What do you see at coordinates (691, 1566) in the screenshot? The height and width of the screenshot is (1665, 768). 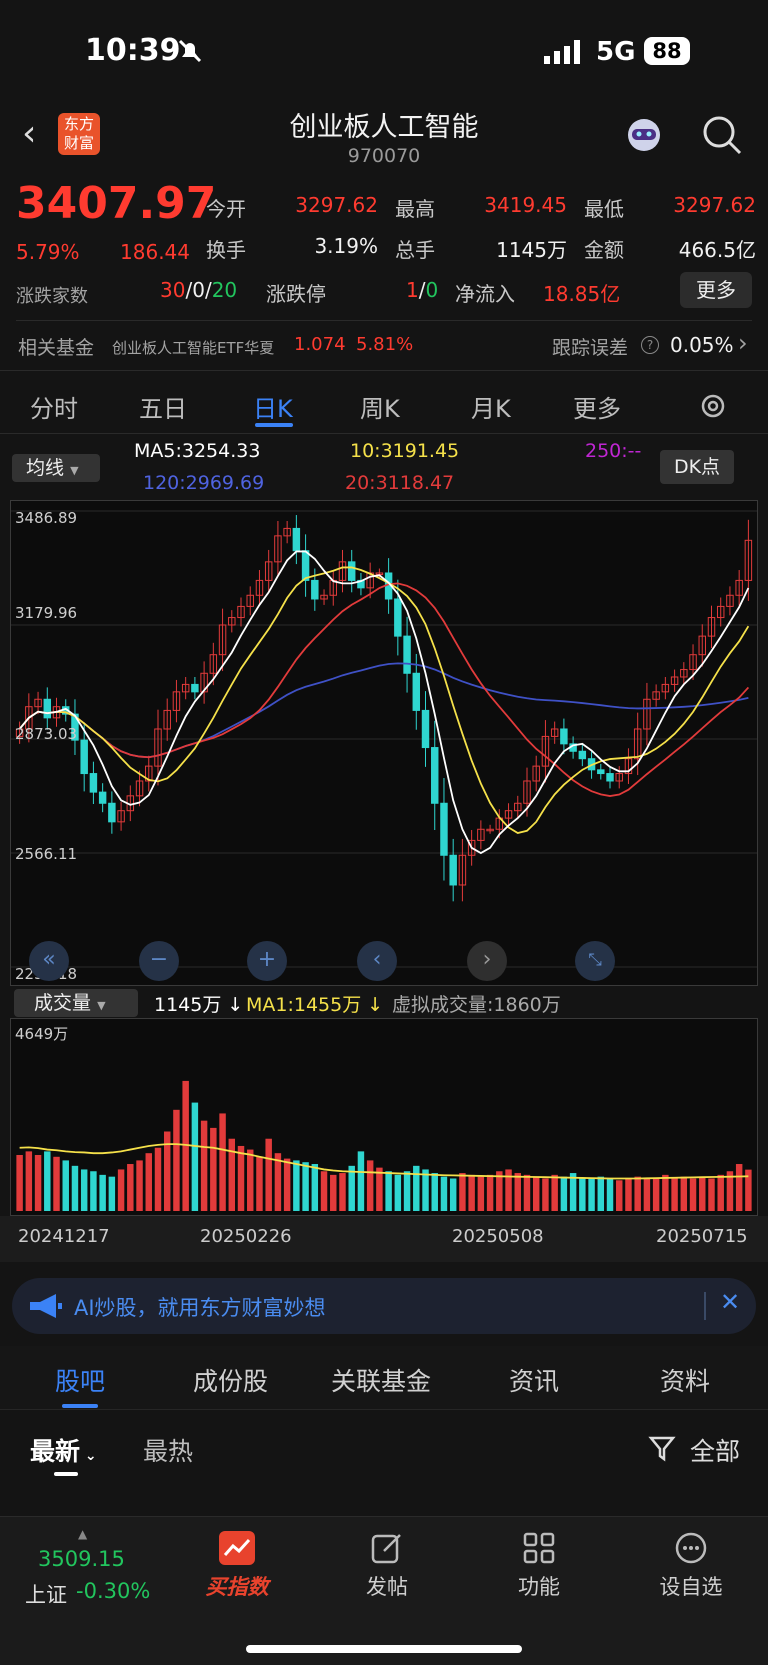 I see `nav-add-watchlist: 设自选` at bounding box center [691, 1566].